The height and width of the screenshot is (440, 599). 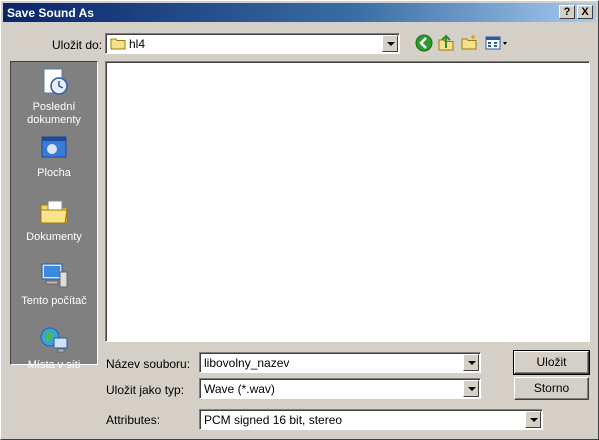 What do you see at coordinates (533, 419) in the screenshot?
I see `attributes-dropdown-arrow` at bounding box center [533, 419].